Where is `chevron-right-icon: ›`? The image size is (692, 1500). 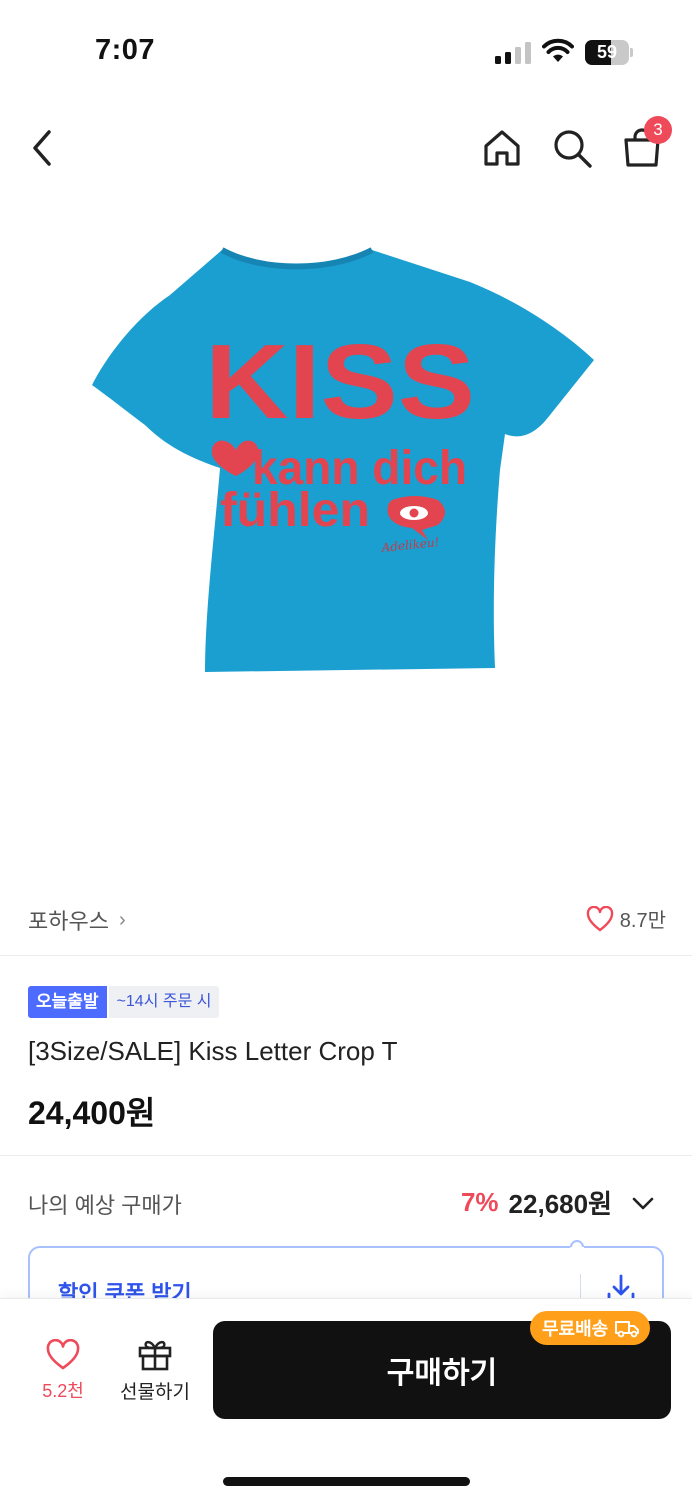 chevron-right-icon: › is located at coordinates (122, 919).